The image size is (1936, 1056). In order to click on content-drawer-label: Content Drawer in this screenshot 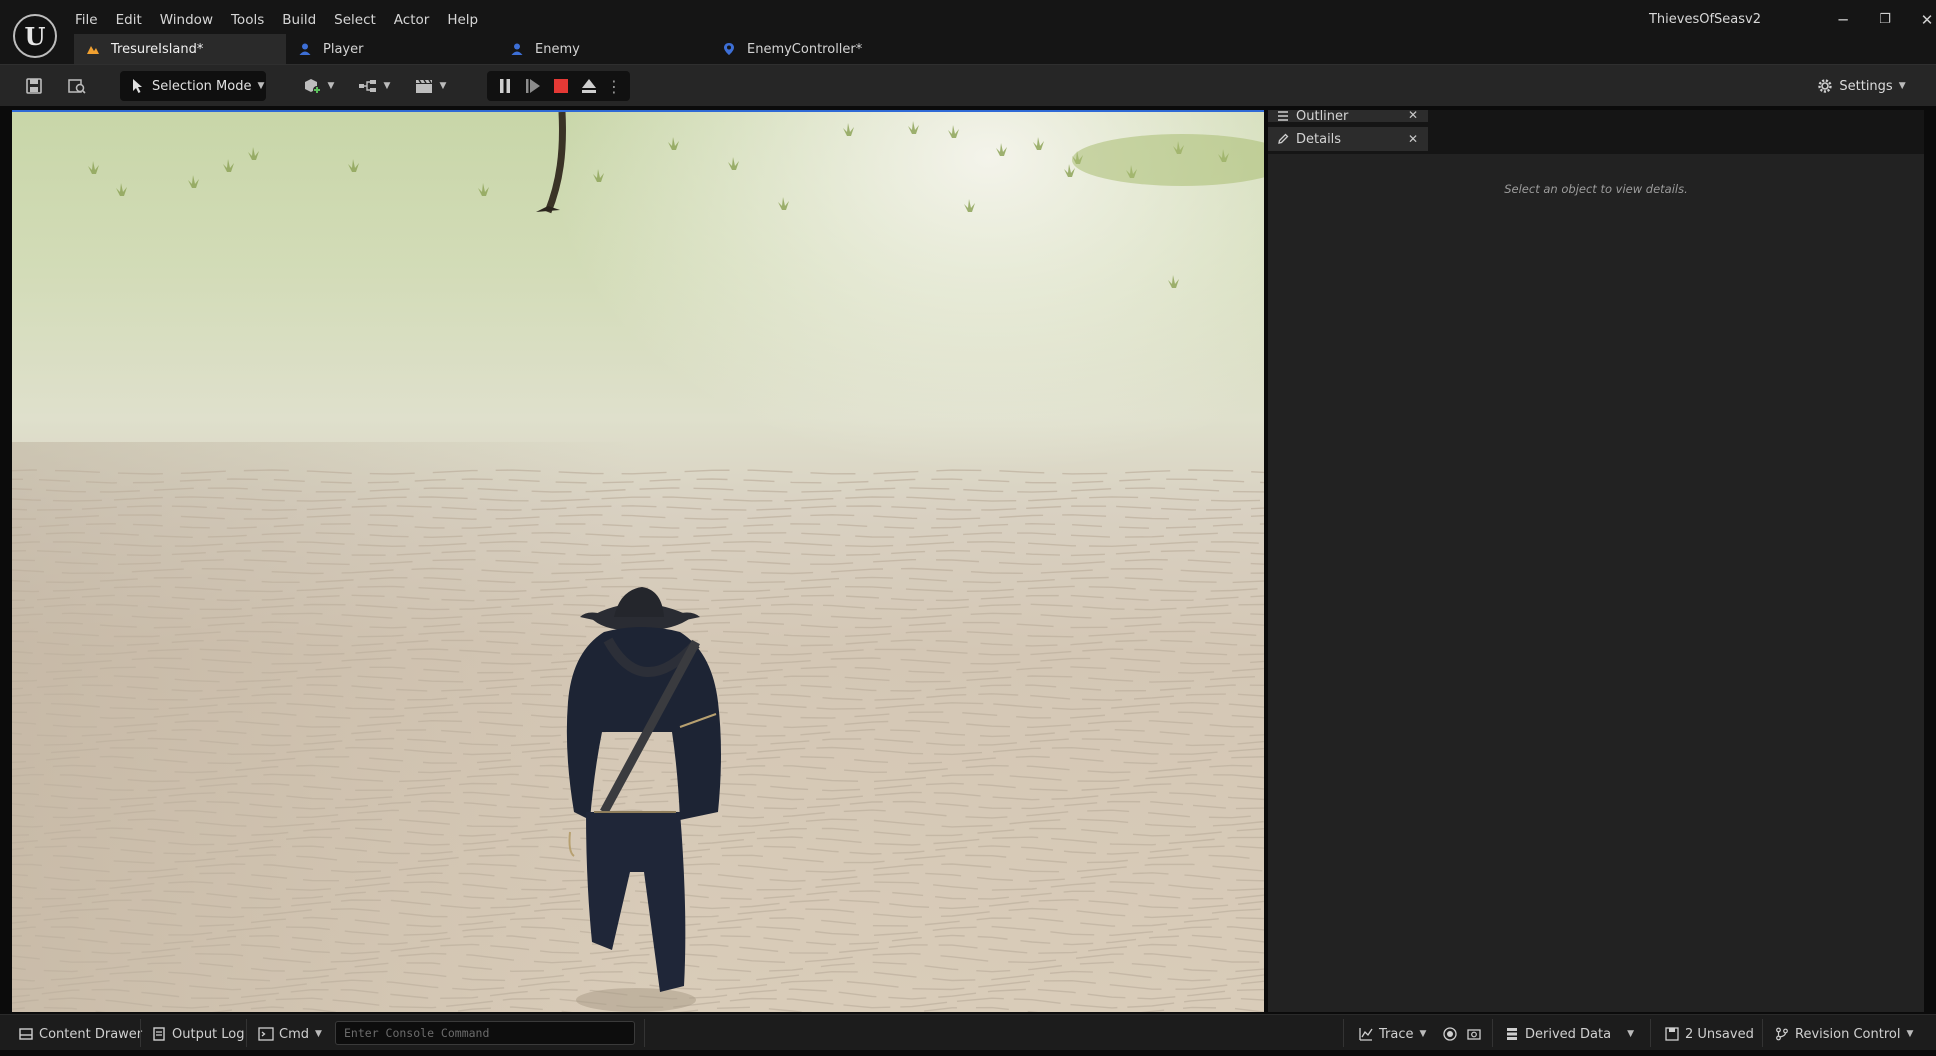, I will do `click(91, 1034)`.